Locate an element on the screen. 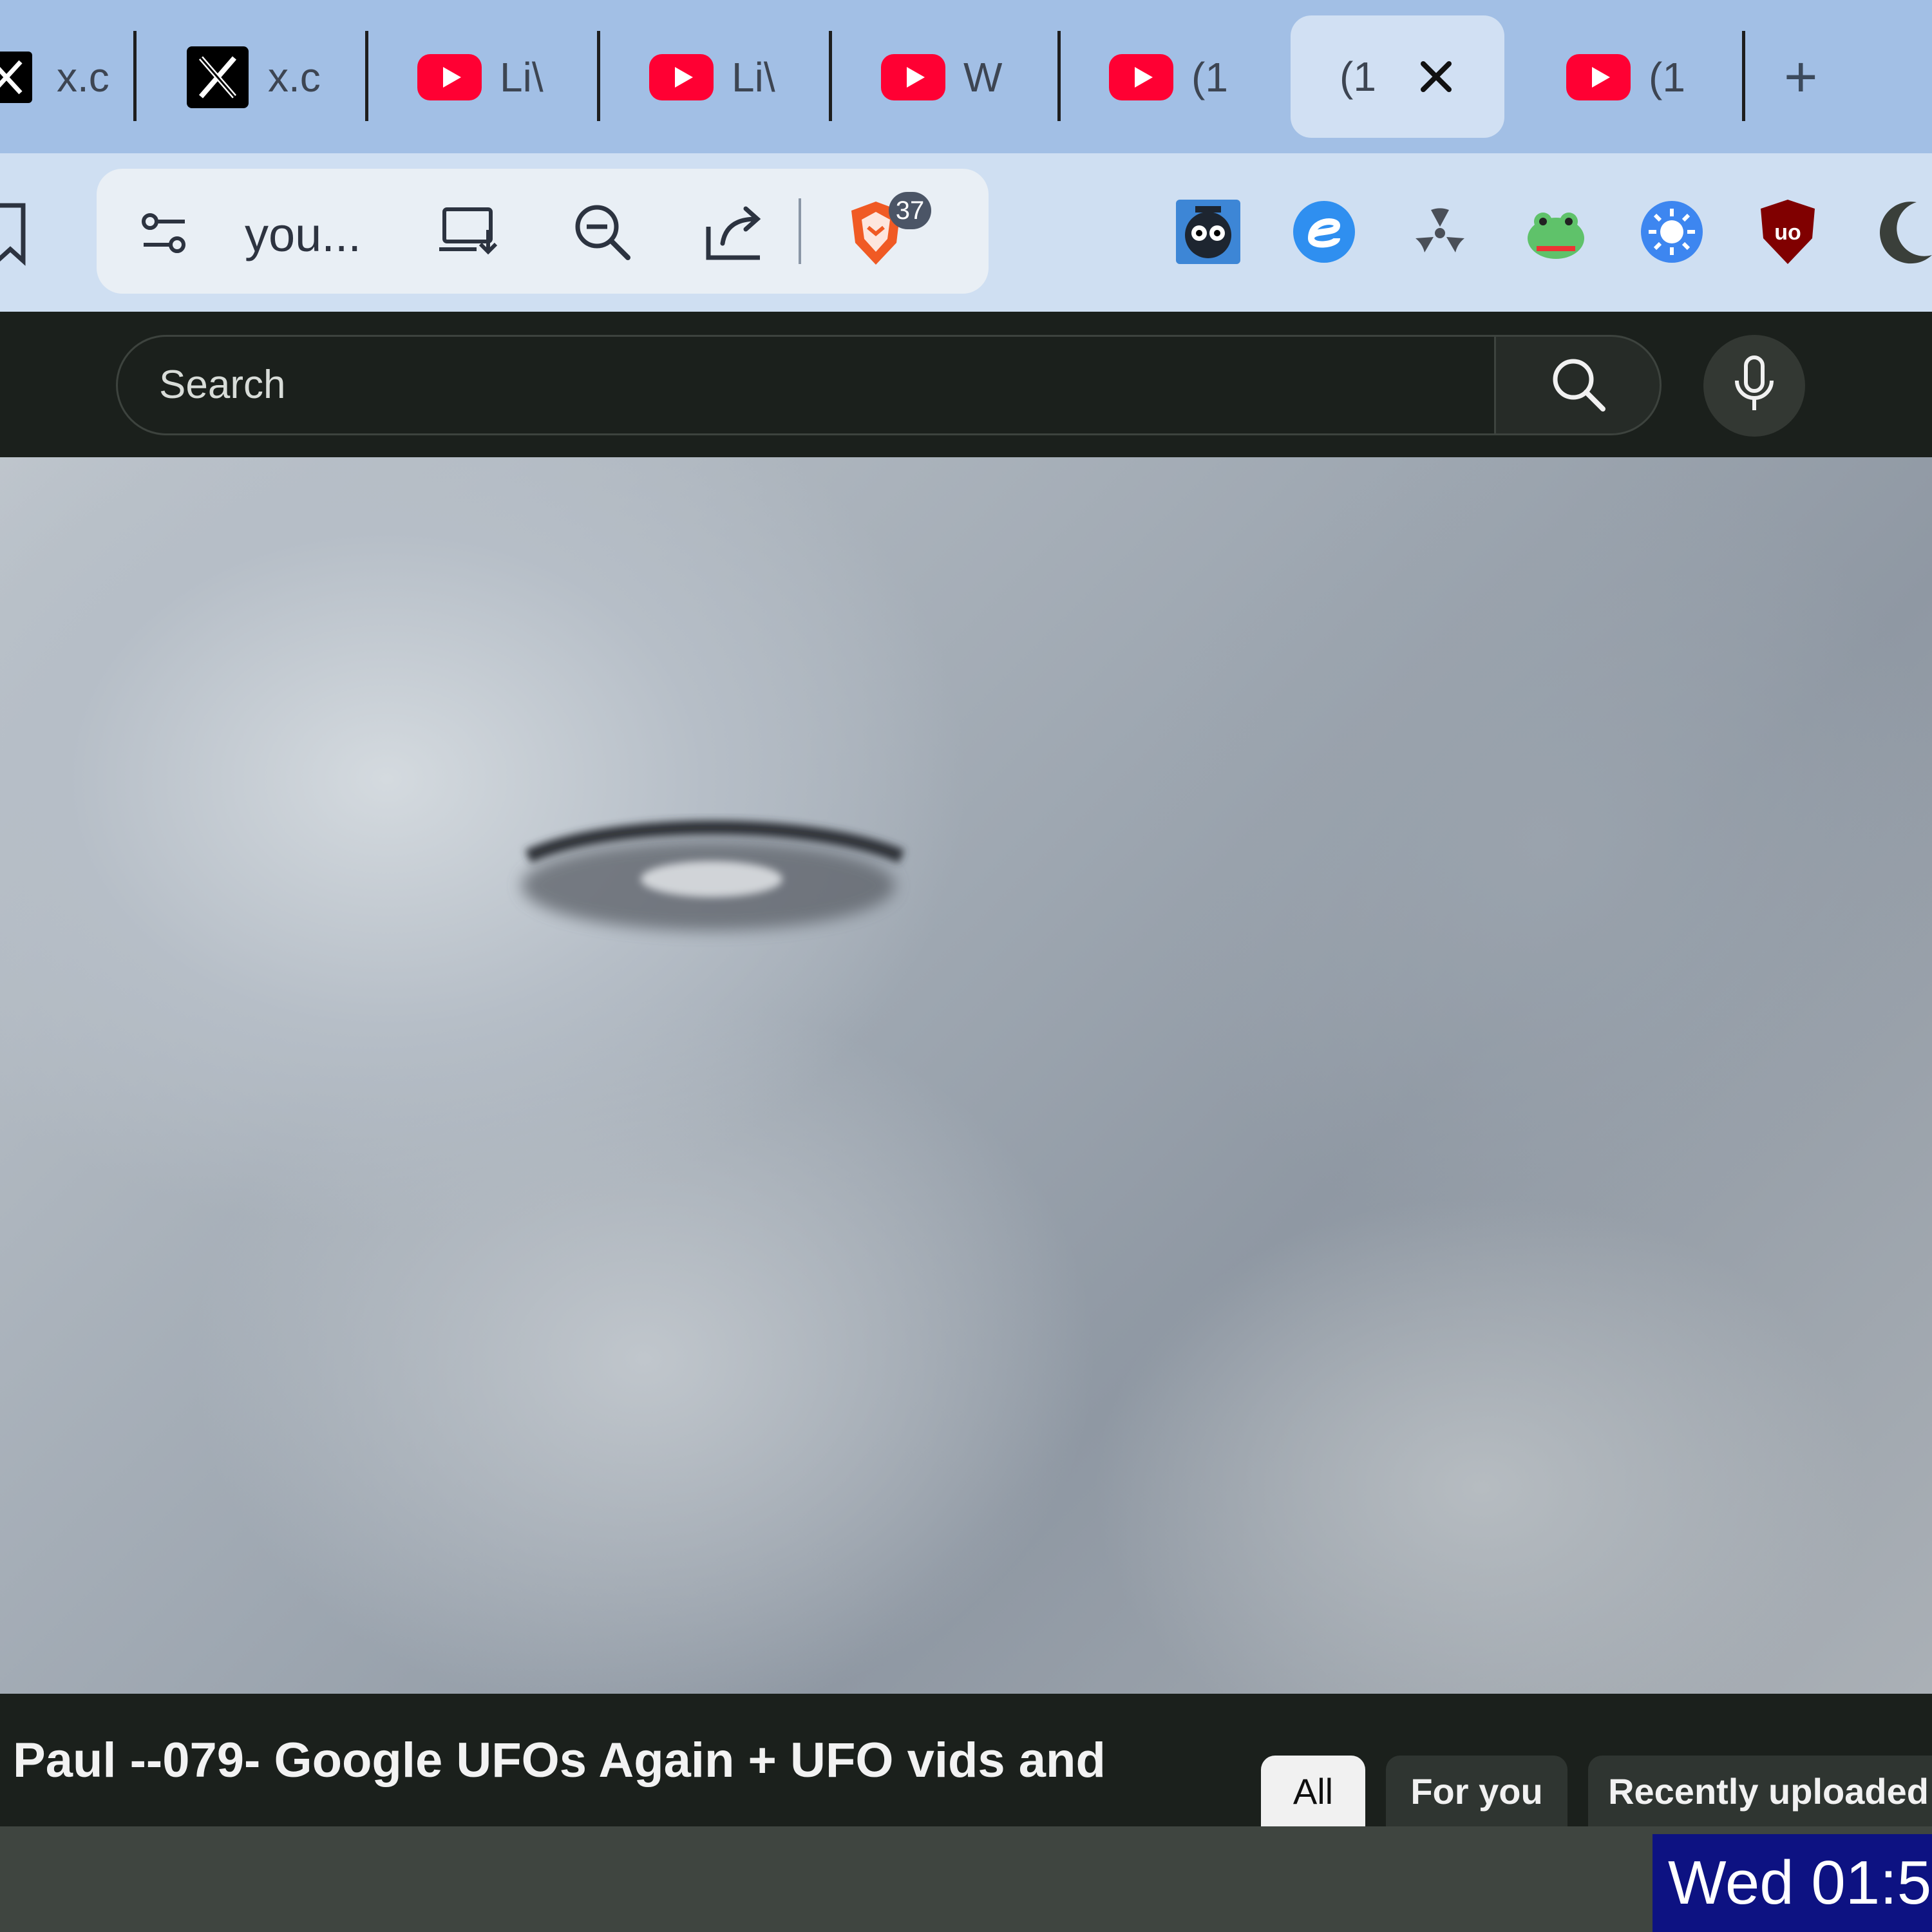 The image size is (1932, 1932). tab-x-1: x.c is located at coordinates (54, 77).